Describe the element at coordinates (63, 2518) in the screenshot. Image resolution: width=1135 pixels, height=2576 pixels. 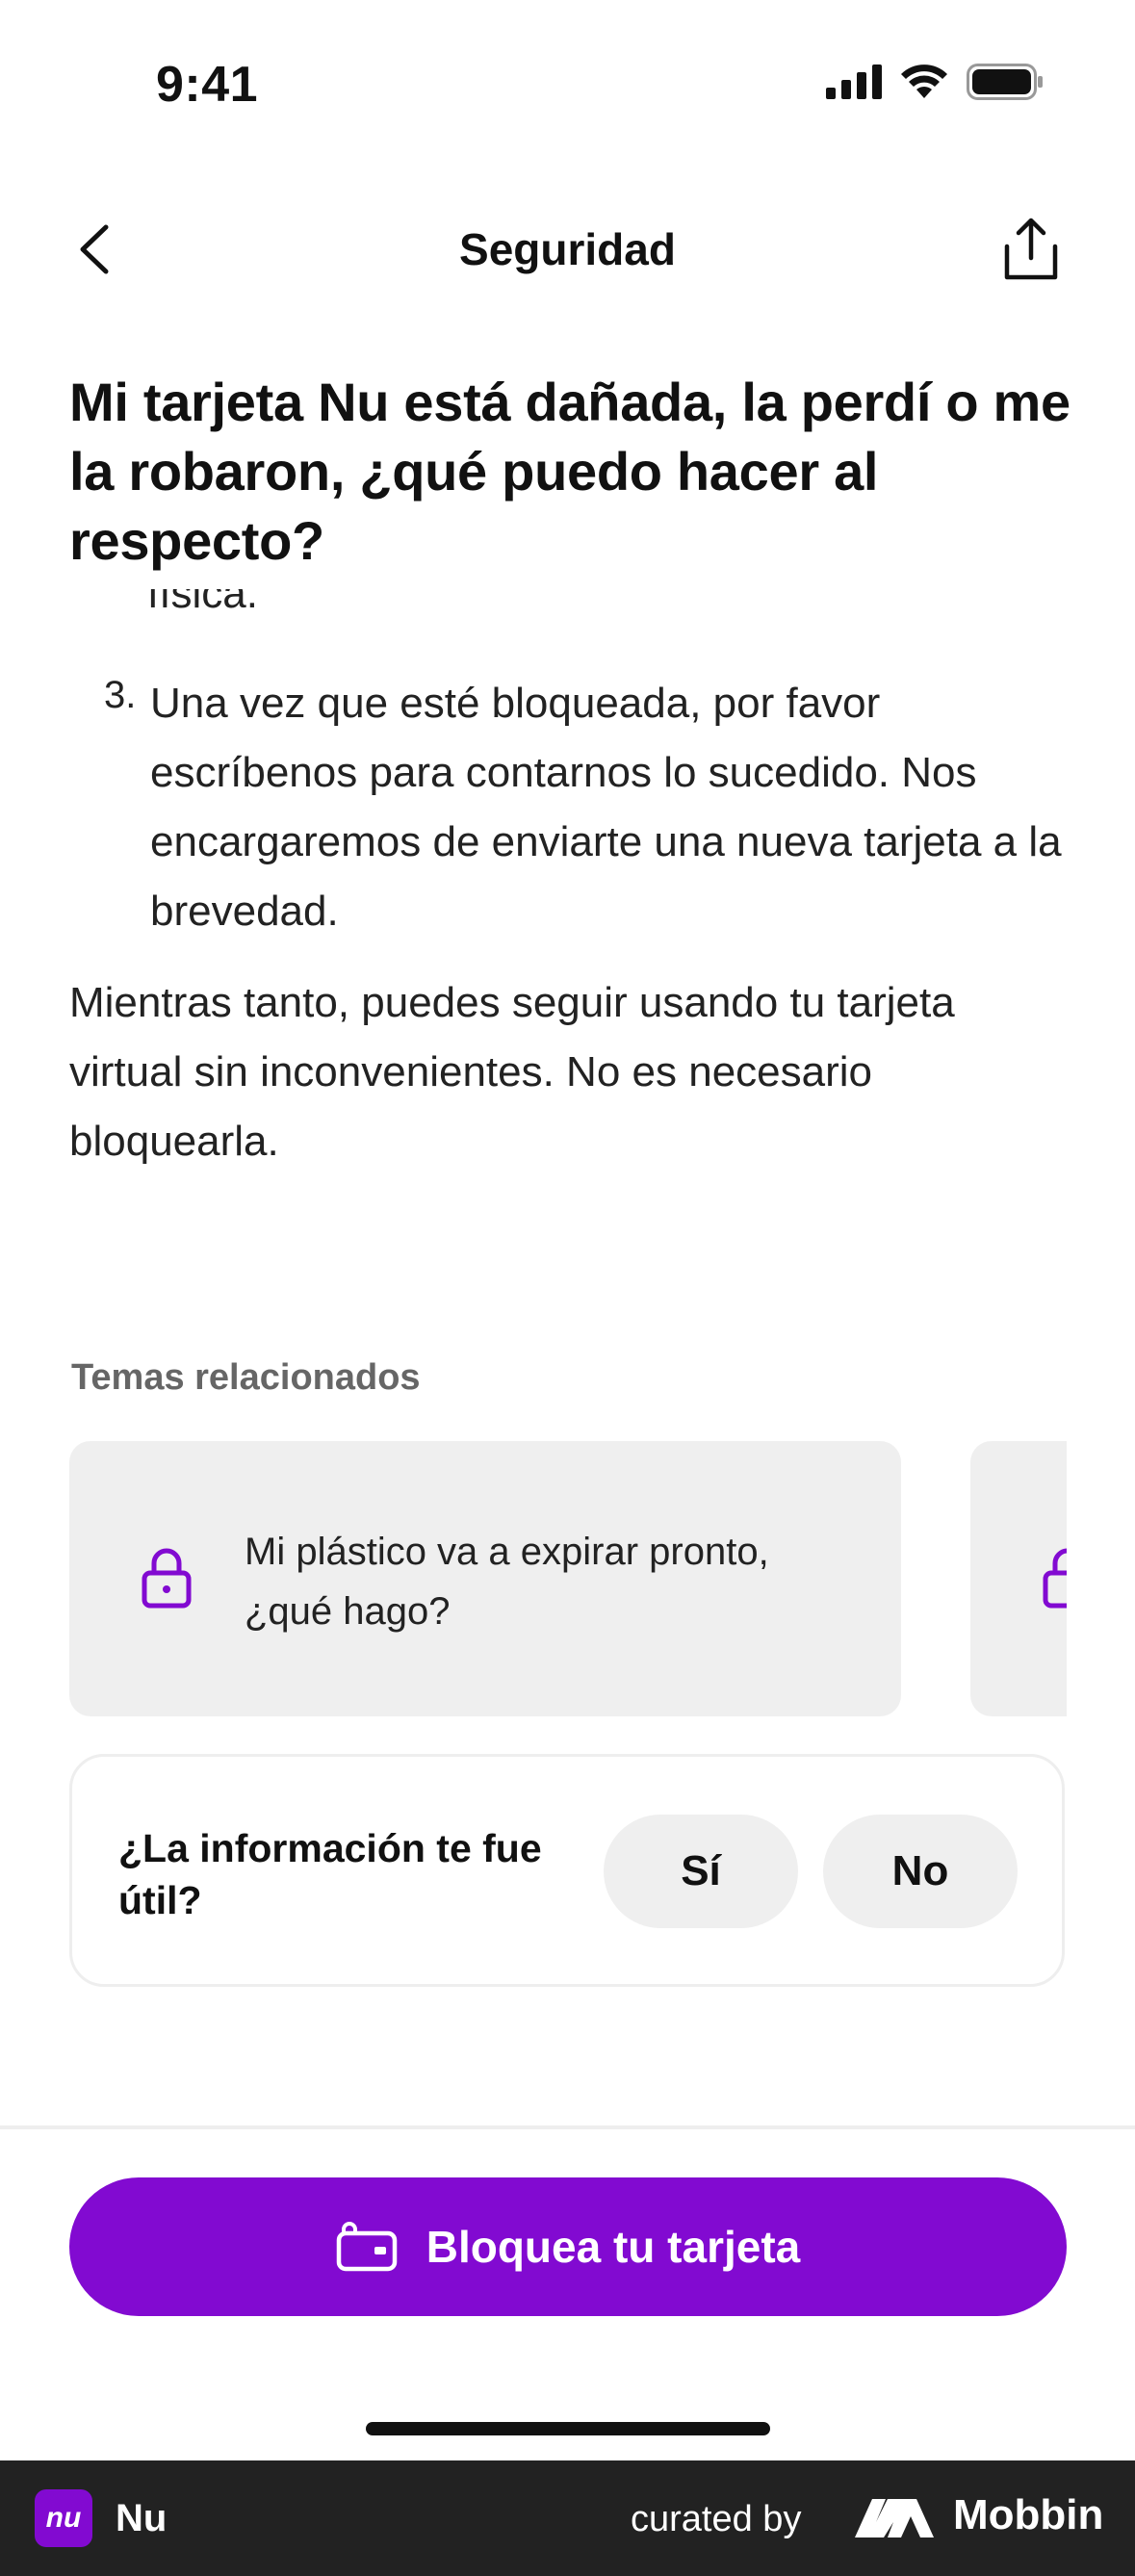
I see `nu-app-logo: nu` at that location.